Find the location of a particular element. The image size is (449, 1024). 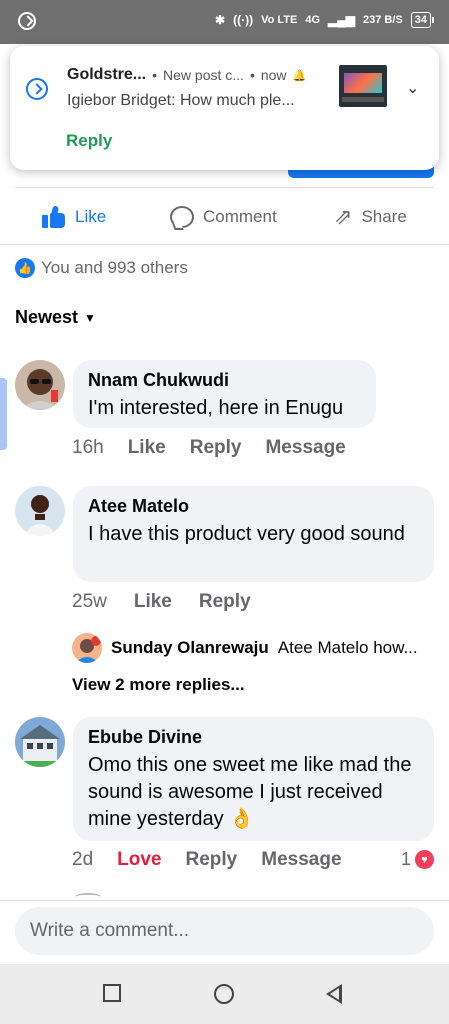

comment-time: 25w is located at coordinates (89, 601).